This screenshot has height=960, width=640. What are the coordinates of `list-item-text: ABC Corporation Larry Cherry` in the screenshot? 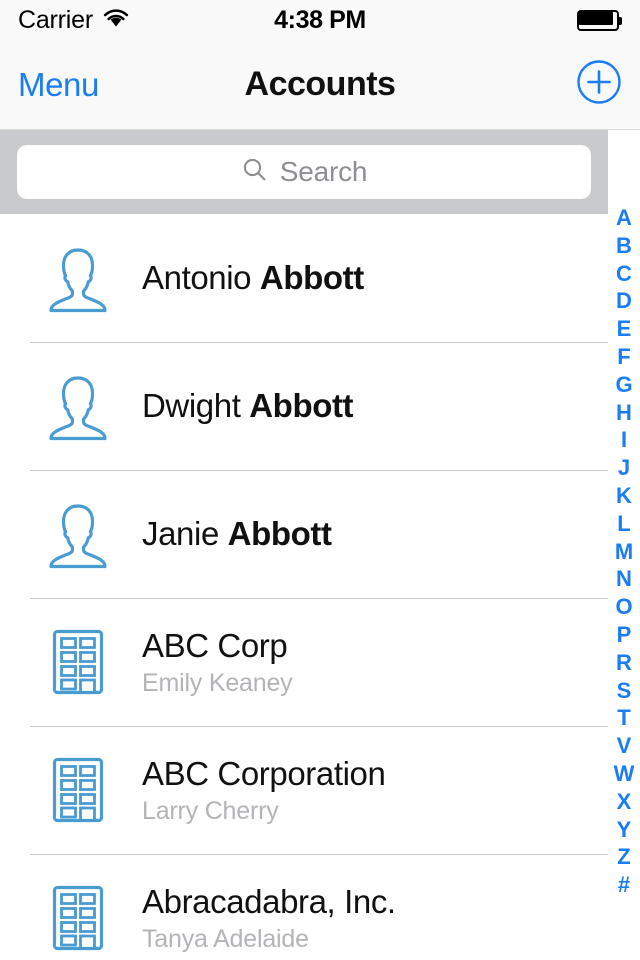 It's located at (256, 790).